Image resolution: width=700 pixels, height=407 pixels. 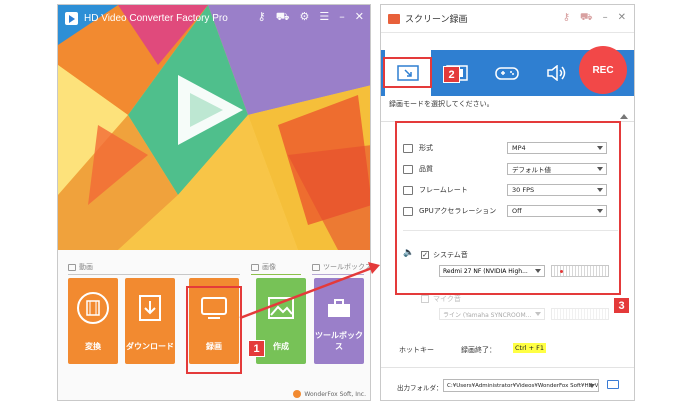 I want to click on hotkey-stop-label: 録画終了：, so click(x=478, y=350).